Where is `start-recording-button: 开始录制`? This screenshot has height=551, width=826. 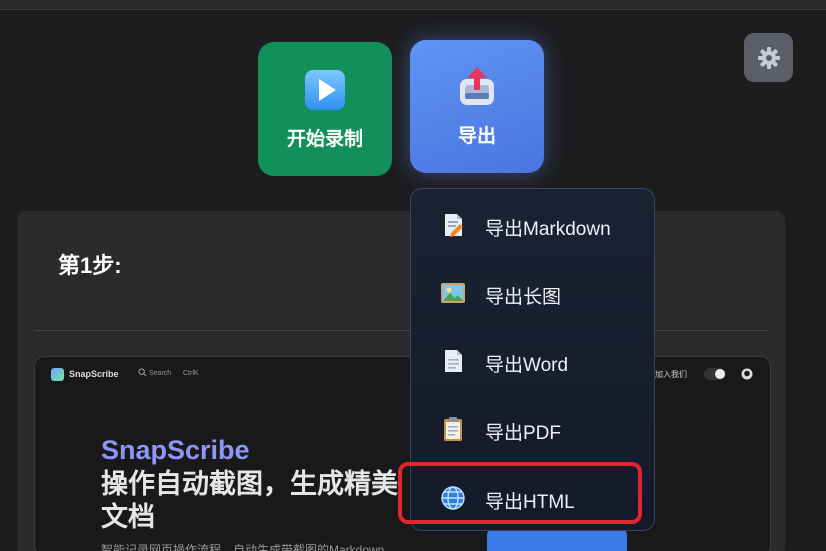 start-recording-button: 开始录制 is located at coordinates (325, 109).